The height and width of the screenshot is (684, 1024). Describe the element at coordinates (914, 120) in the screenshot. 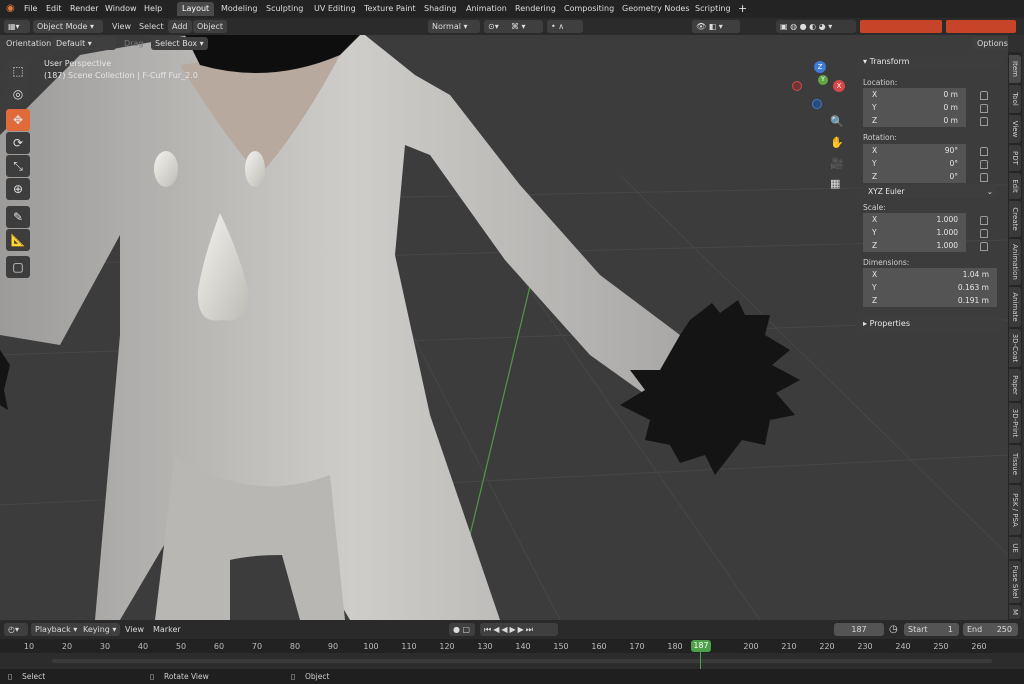

I see `location-z-field: Z 0 m` at that location.